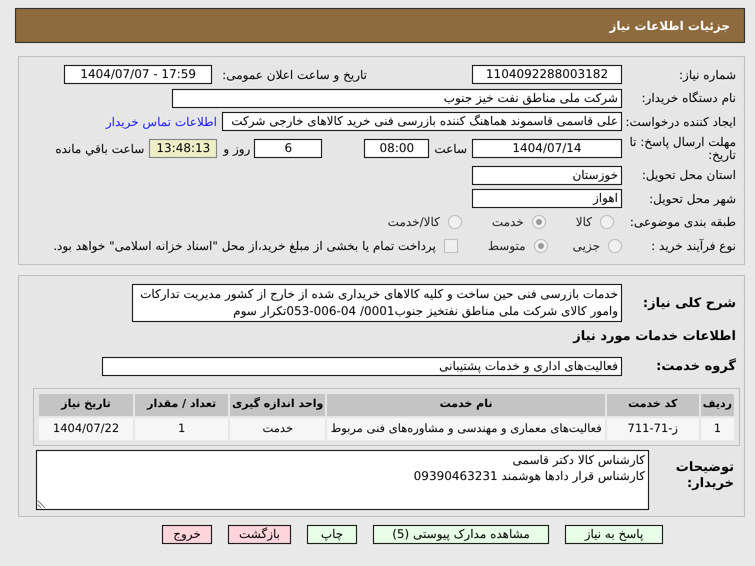  Describe the element at coordinates (547, 175) in the screenshot. I see `province-field: خوزستان` at that location.